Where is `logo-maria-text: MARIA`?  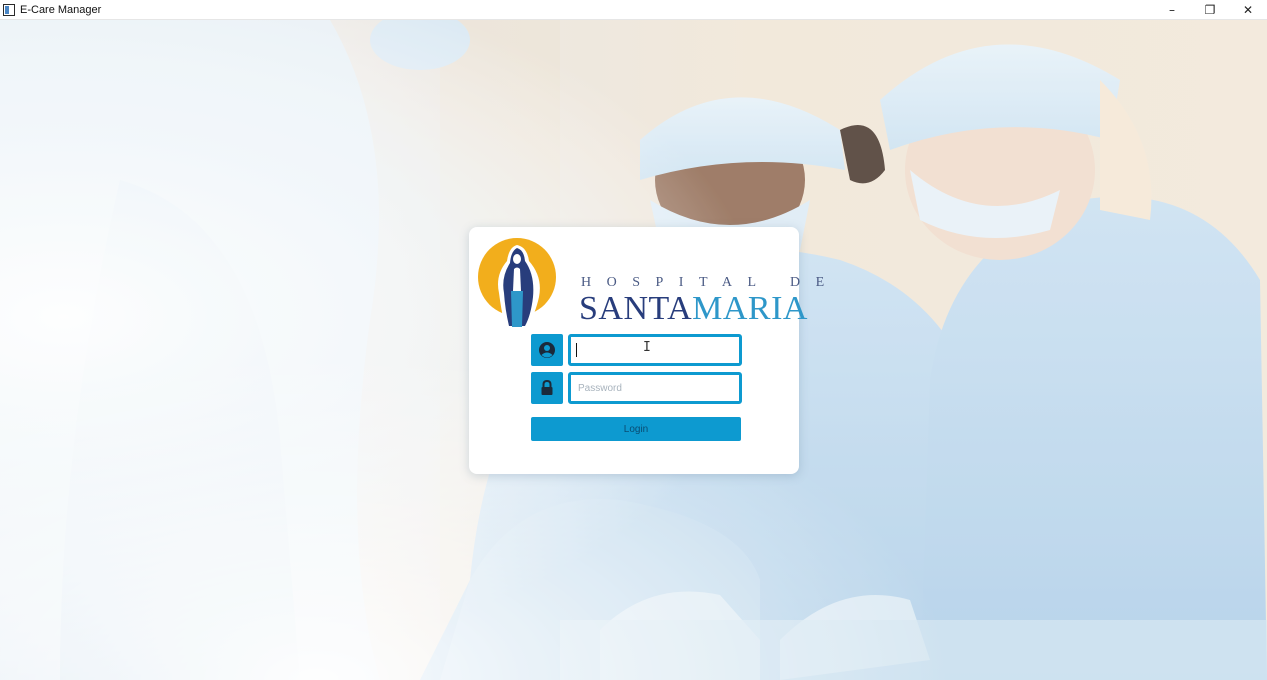
logo-maria-text: MARIA is located at coordinates (750, 308).